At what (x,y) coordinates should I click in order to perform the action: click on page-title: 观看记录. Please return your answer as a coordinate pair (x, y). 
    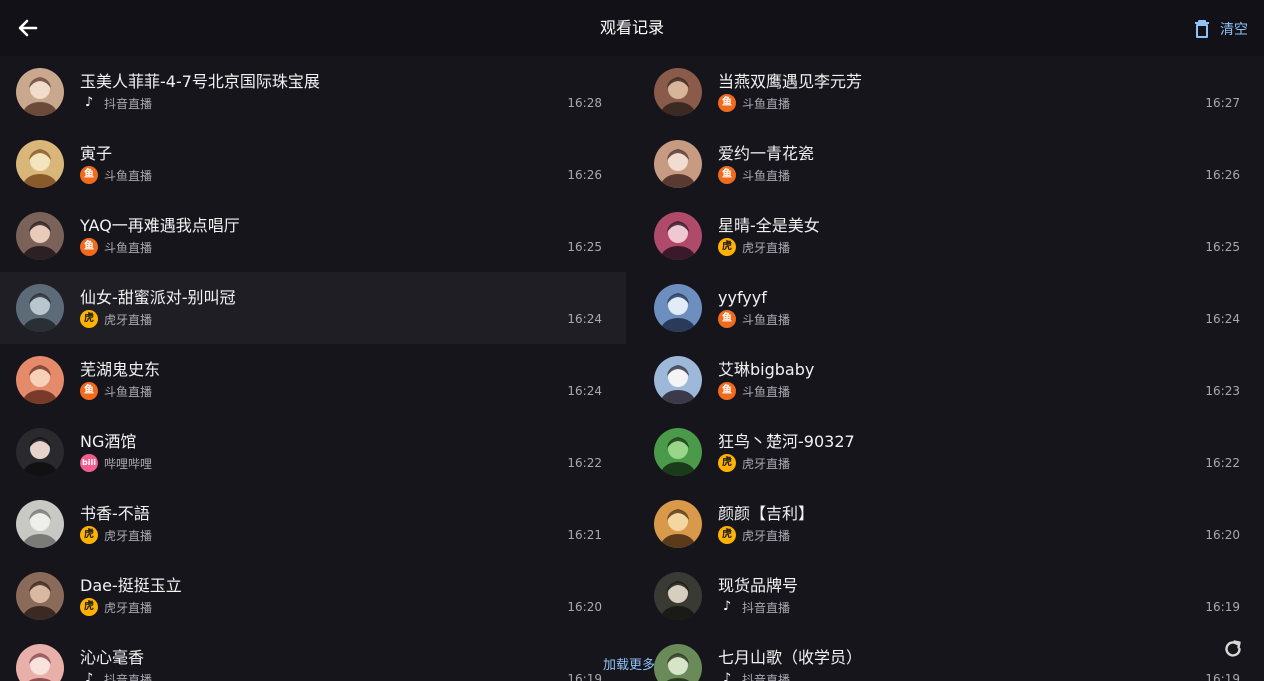
    Looking at the image, I should click on (631, 27).